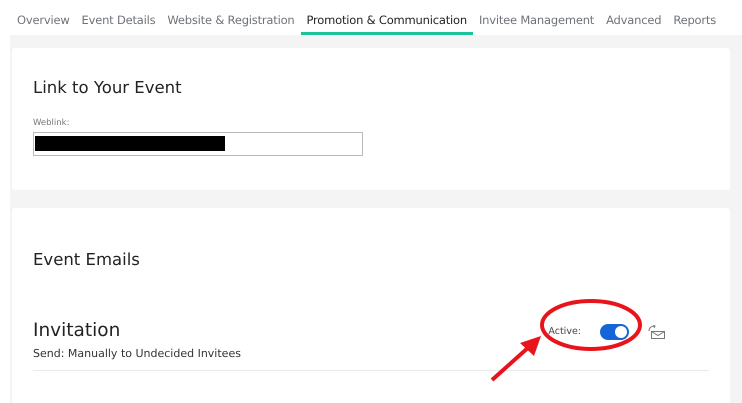  What do you see at coordinates (119, 17) in the screenshot?
I see `nav-tab: Event Details` at bounding box center [119, 17].